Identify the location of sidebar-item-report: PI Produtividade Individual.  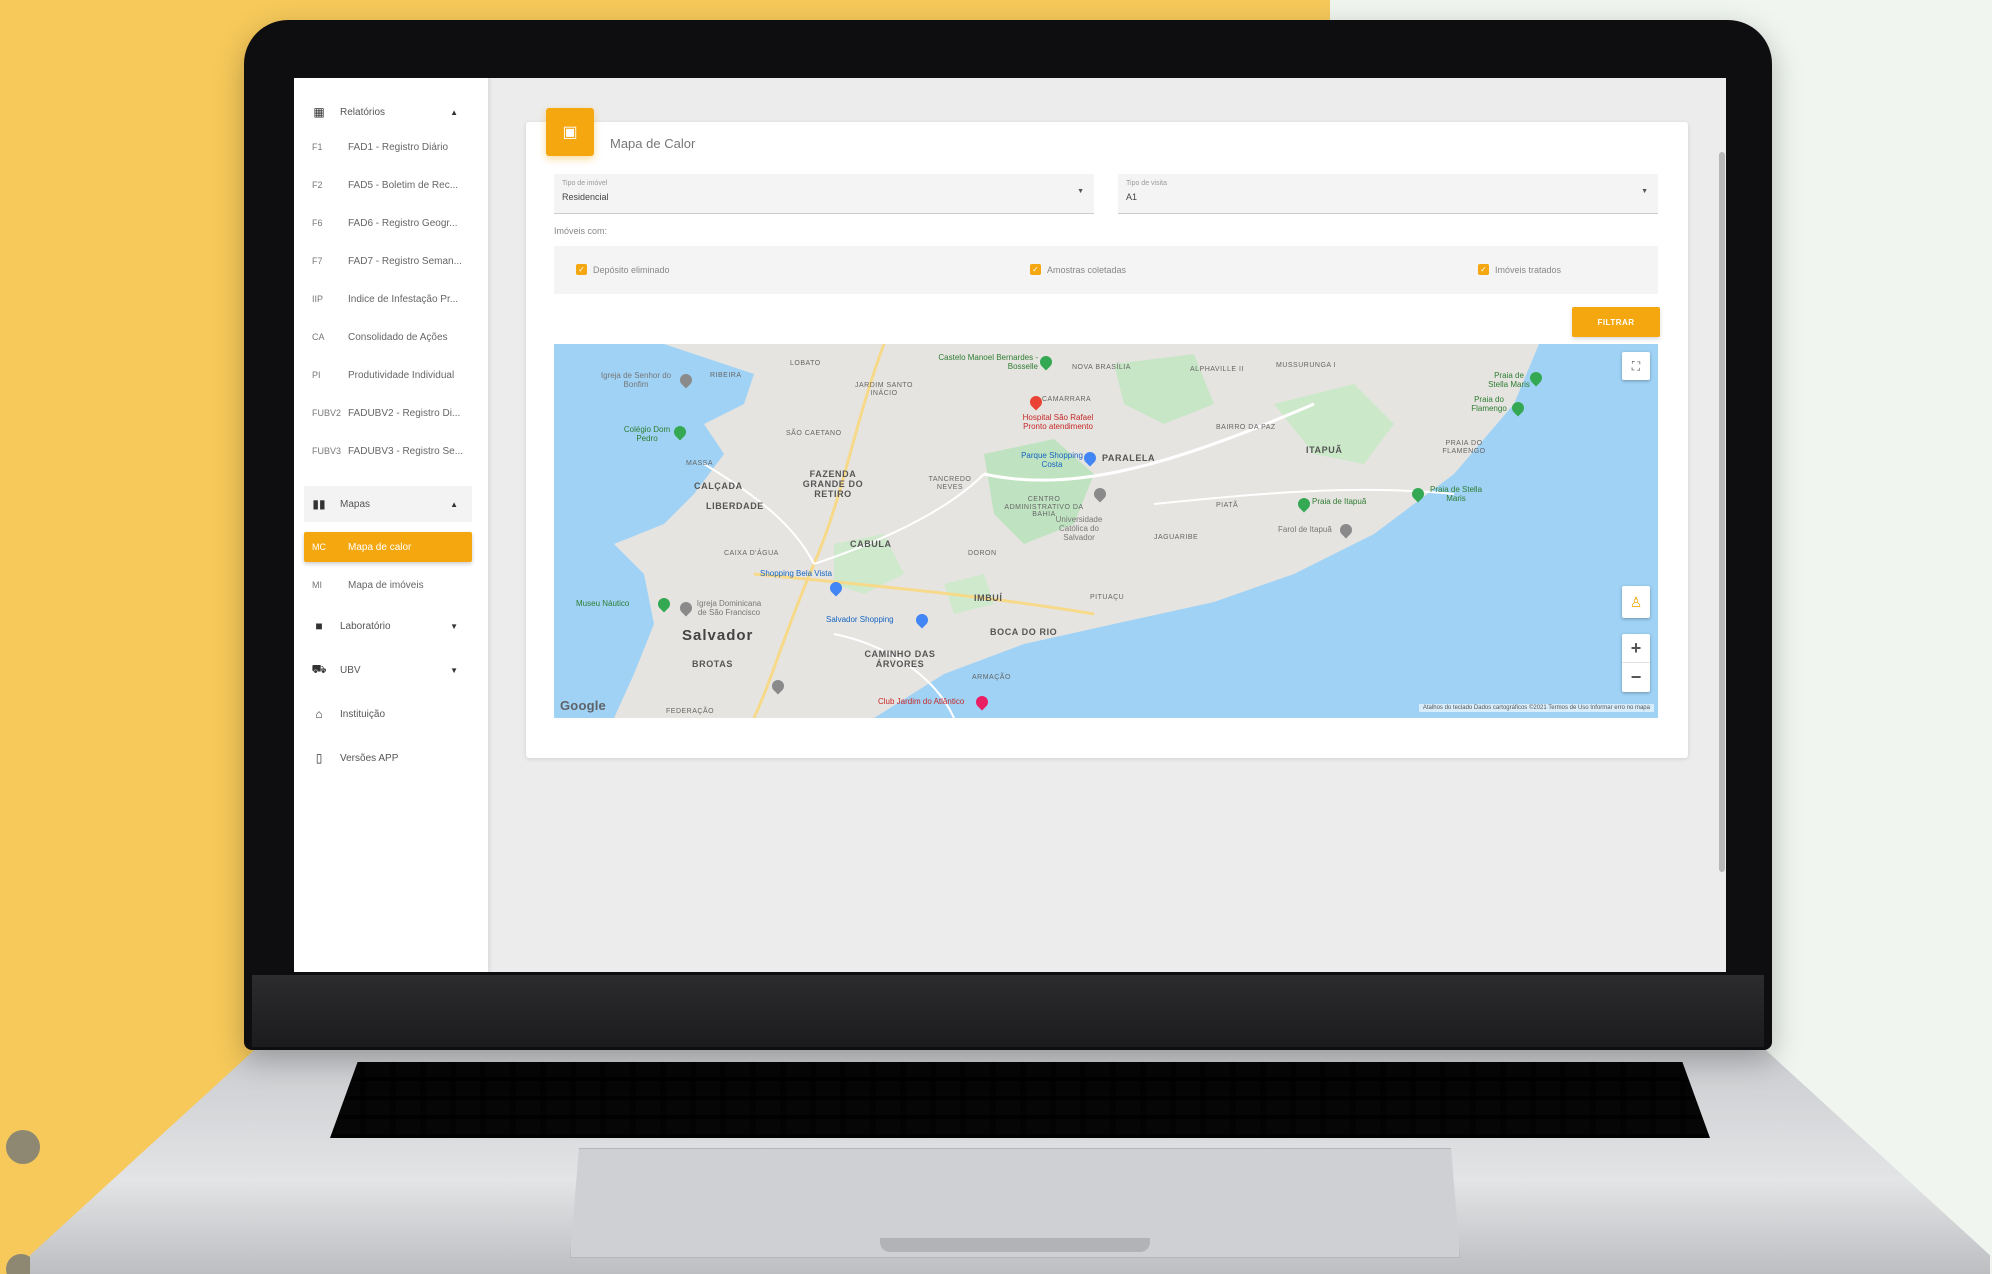
(388, 375).